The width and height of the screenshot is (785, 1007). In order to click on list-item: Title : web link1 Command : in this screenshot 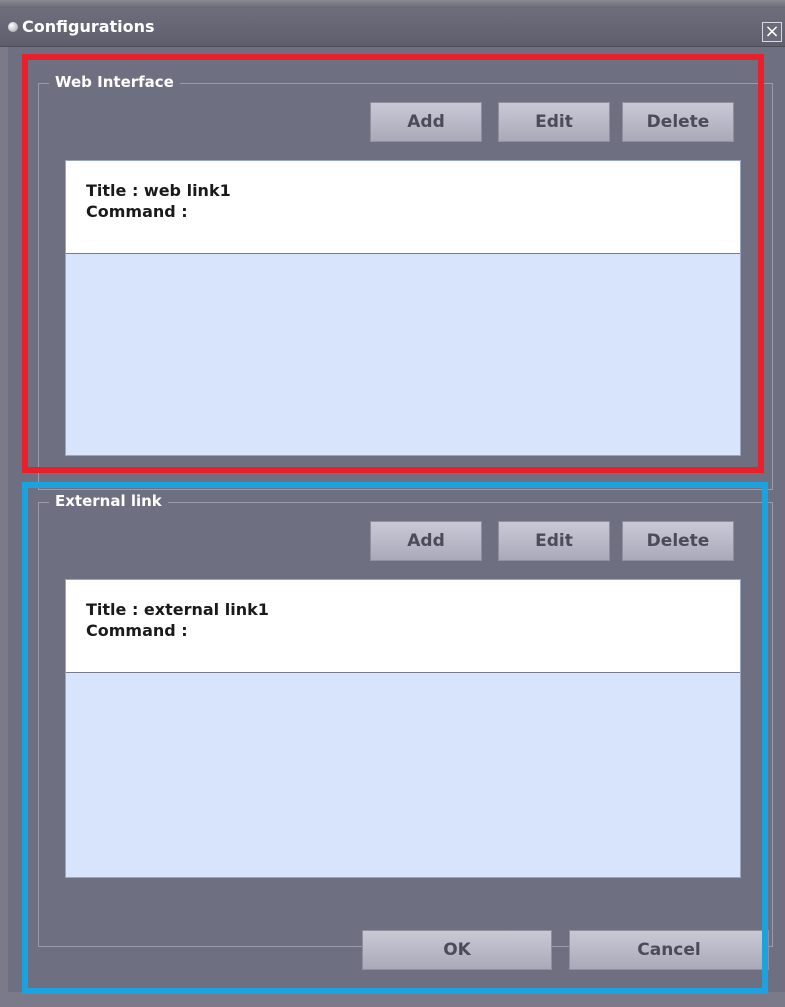, I will do `click(403, 207)`.